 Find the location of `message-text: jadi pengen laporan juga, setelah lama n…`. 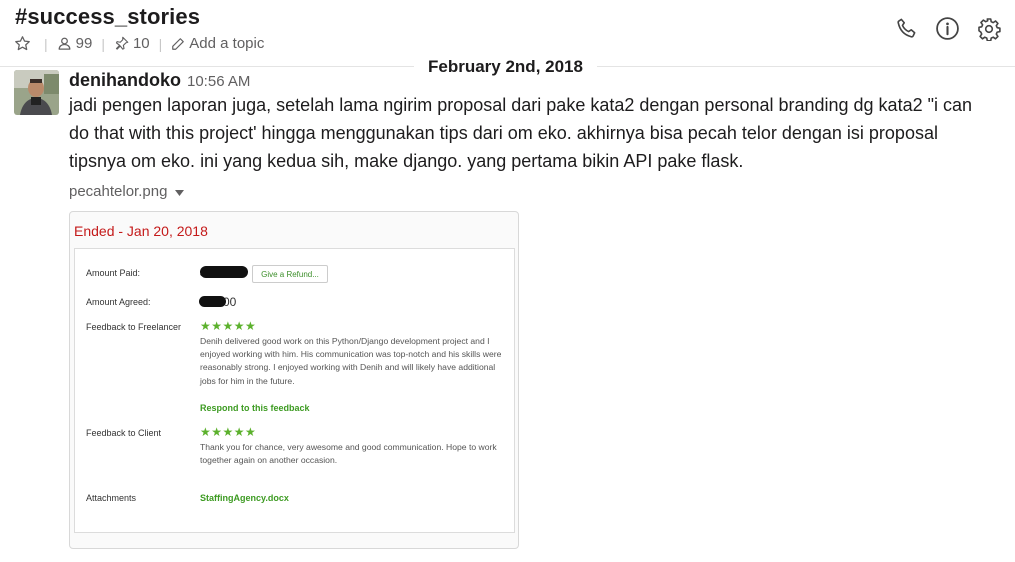

message-text: jadi pengen laporan juga, setelah lama n… is located at coordinates (521, 133).